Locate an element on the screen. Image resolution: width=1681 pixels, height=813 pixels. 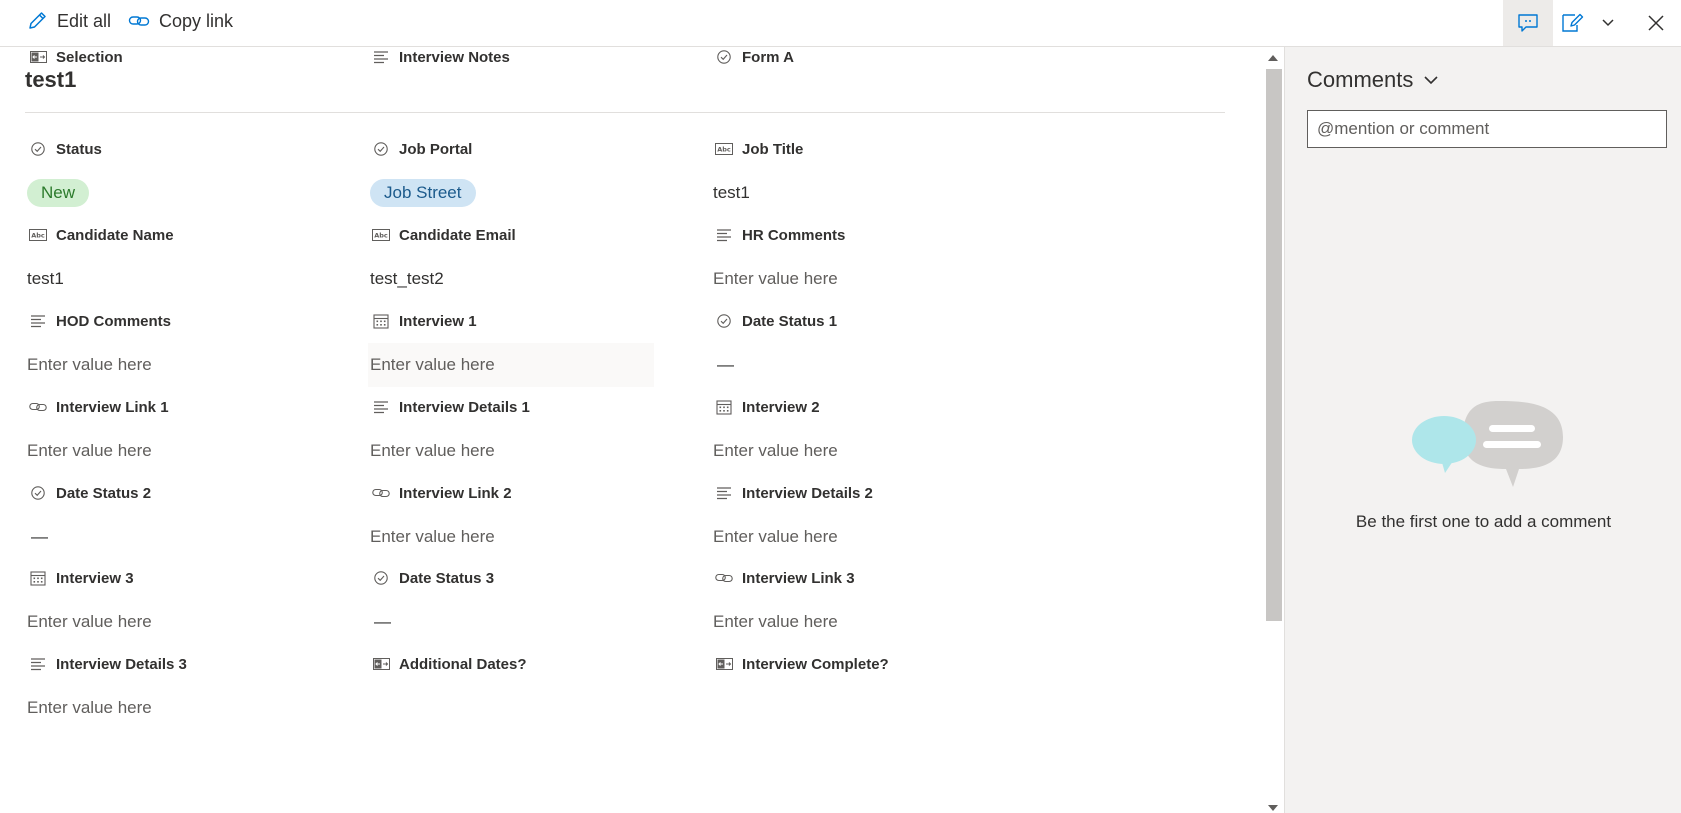
field-label-text: Interview 3 is located at coordinates (95, 578).